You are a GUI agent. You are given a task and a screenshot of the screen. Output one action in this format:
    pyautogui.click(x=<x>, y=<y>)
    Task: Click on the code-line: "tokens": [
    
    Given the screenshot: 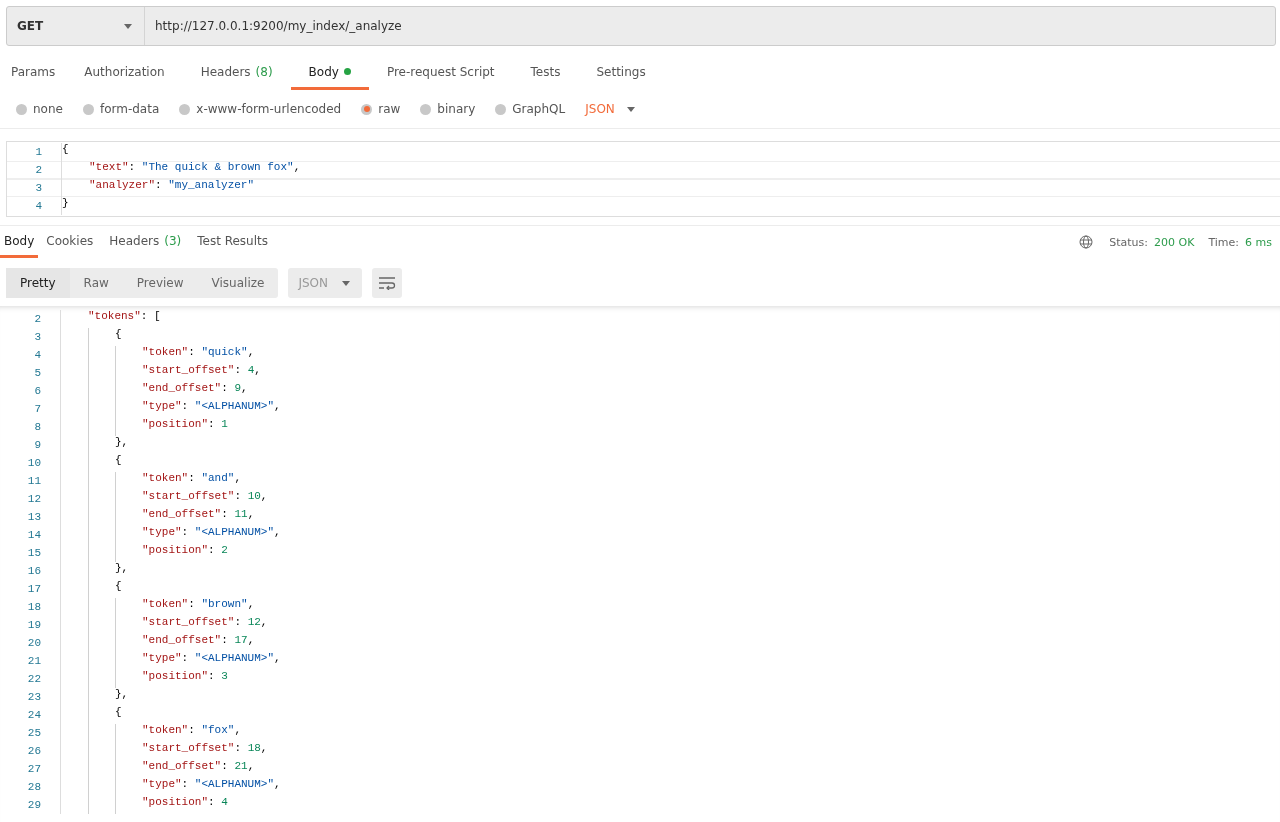 What is the action you would take?
    pyautogui.click(x=124, y=317)
    